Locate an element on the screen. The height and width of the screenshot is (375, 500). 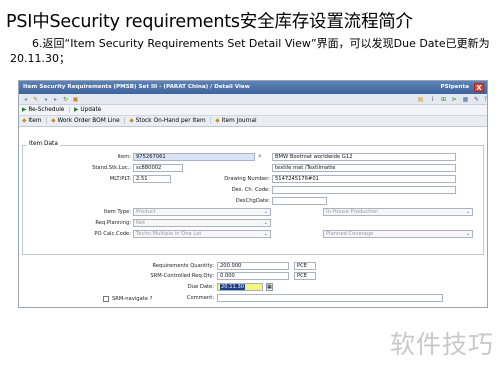
help-icon: ? is located at coordinates (484, 99).